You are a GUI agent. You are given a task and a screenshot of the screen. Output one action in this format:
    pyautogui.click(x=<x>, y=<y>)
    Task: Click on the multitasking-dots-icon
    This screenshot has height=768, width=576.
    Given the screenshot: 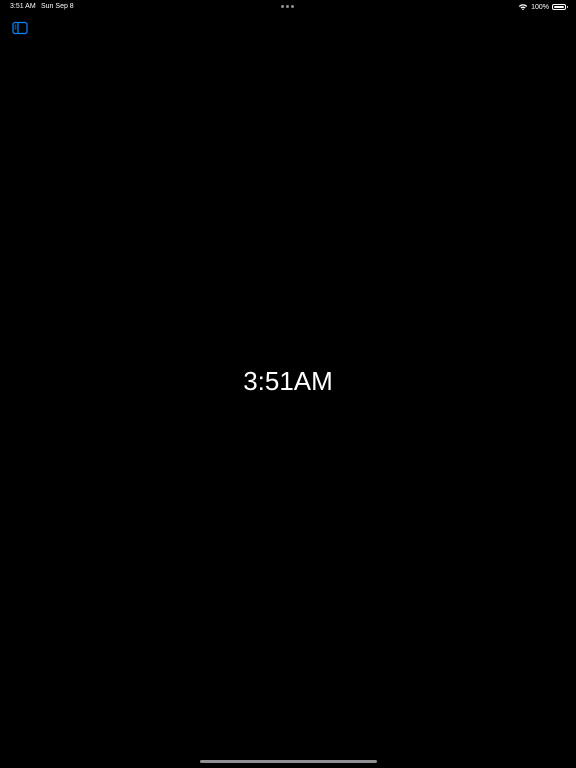 What is the action you would take?
    pyautogui.click(x=288, y=7)
    